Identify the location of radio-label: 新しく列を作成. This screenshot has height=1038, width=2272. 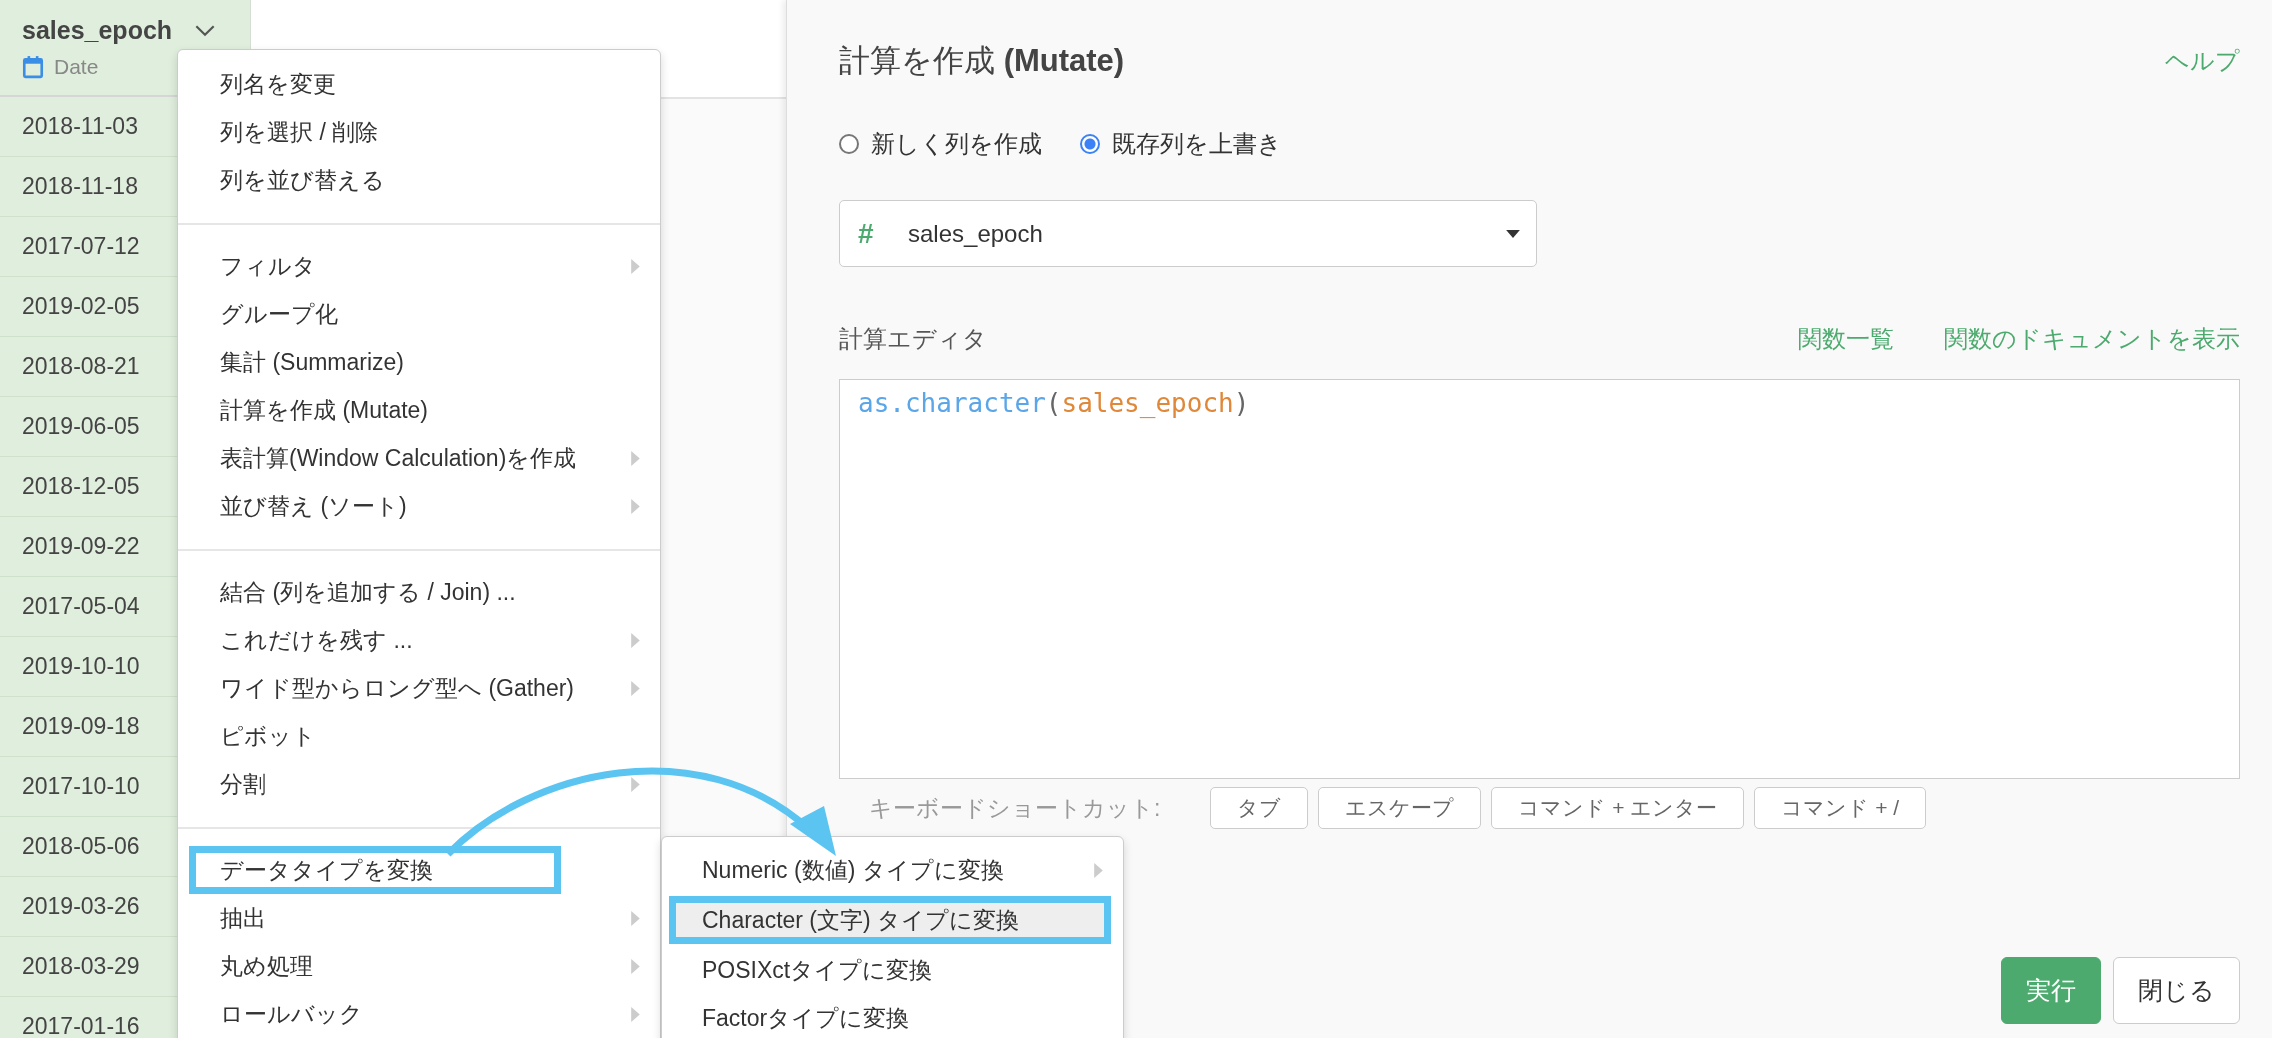
(956, 144).